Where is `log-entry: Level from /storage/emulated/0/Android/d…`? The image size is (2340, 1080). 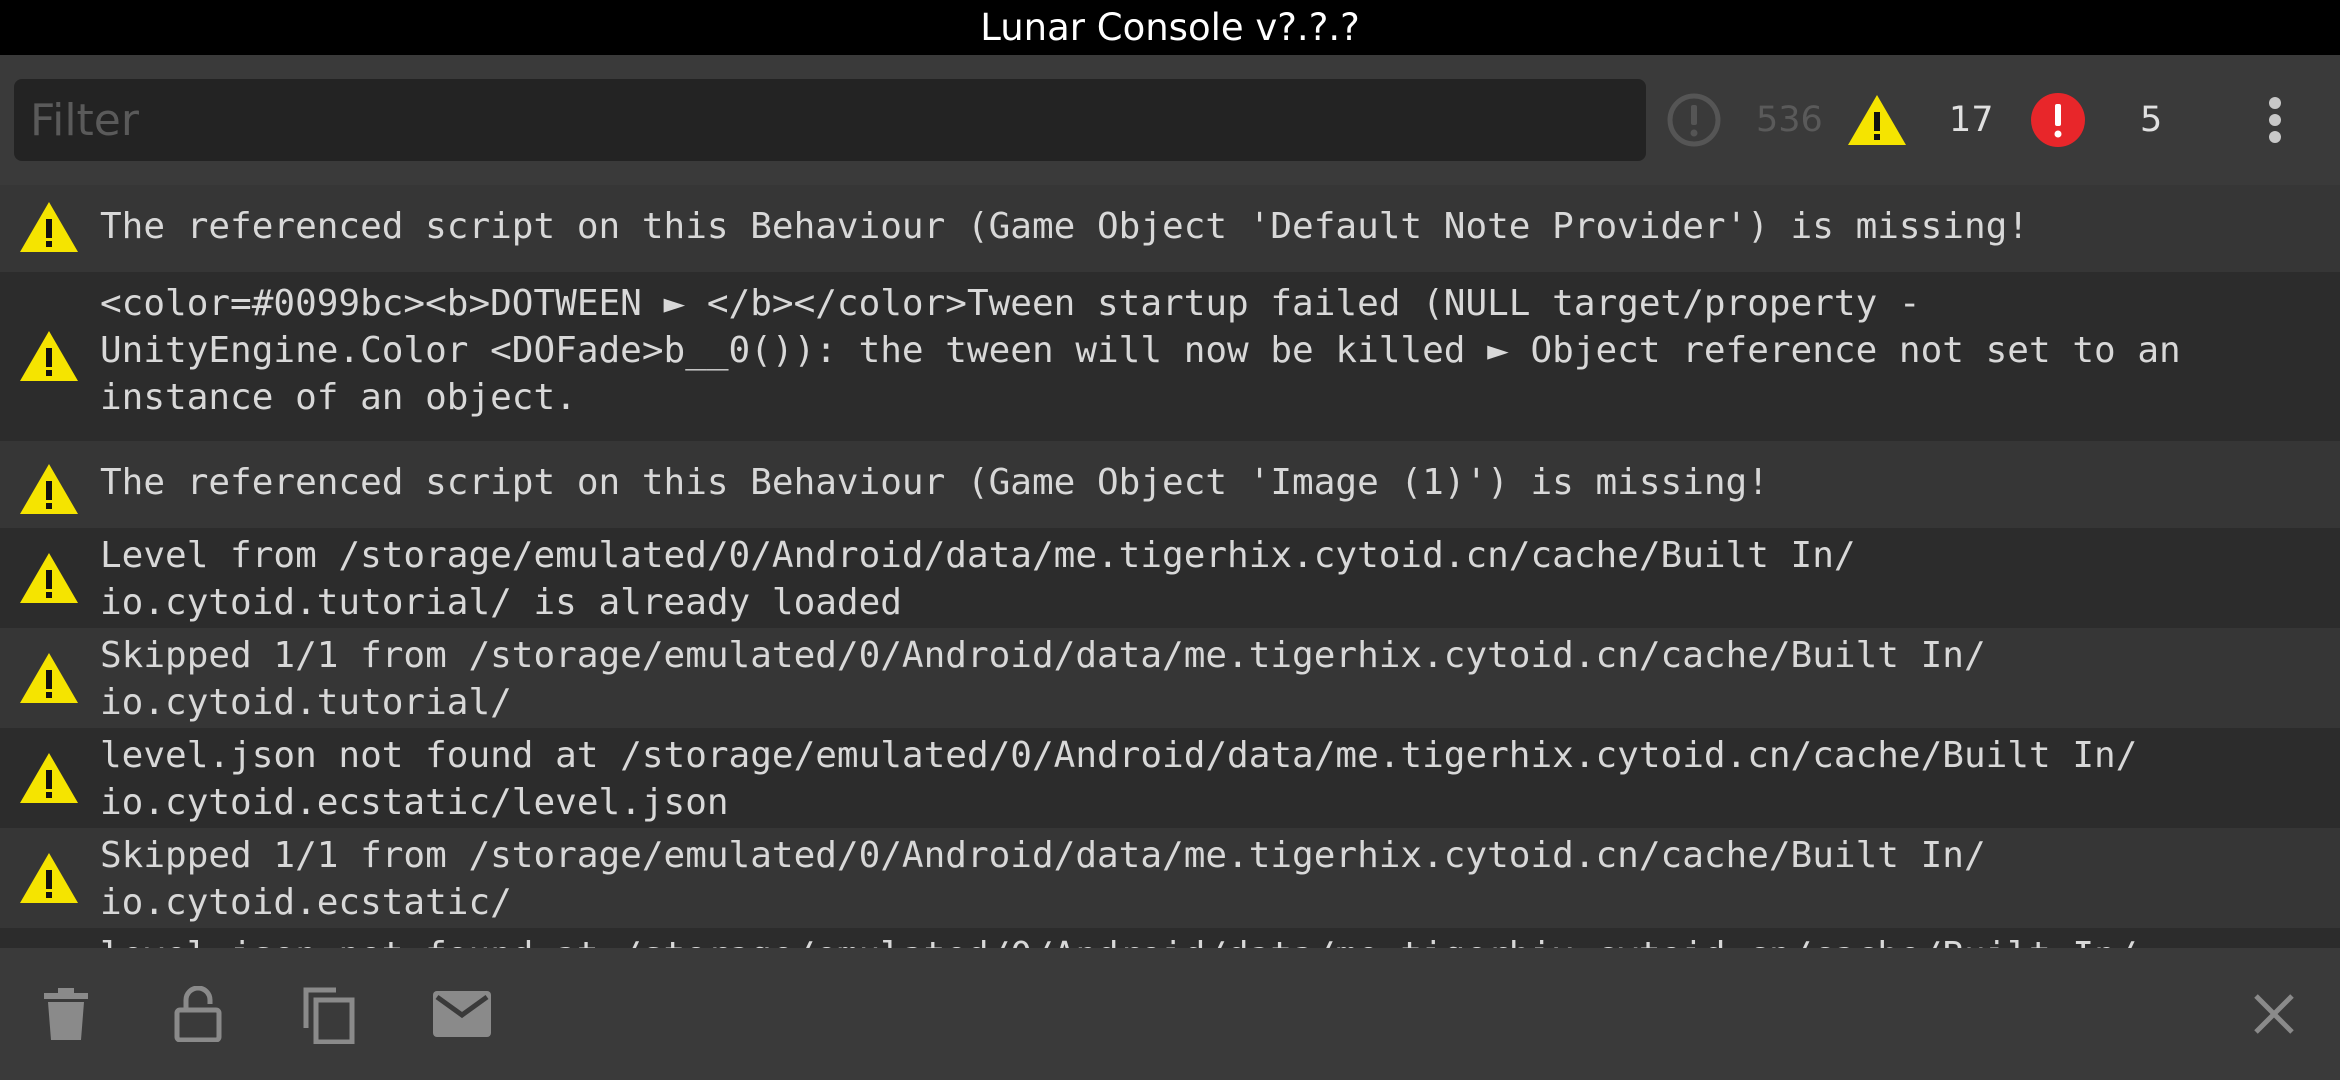 log-entry: Level from /storage/emulated/0/Android/d… is located at coordinates (1170, 578).